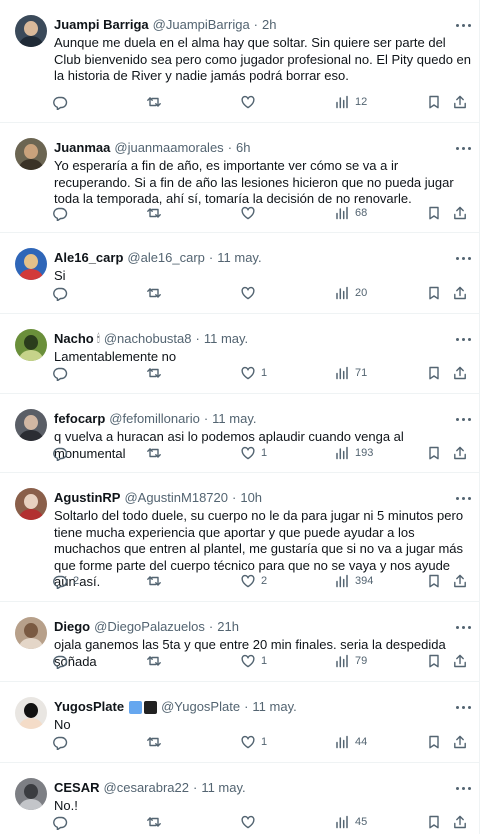 The image size is (488, 834). I want to click on views-button: 71, so click(350, 373).